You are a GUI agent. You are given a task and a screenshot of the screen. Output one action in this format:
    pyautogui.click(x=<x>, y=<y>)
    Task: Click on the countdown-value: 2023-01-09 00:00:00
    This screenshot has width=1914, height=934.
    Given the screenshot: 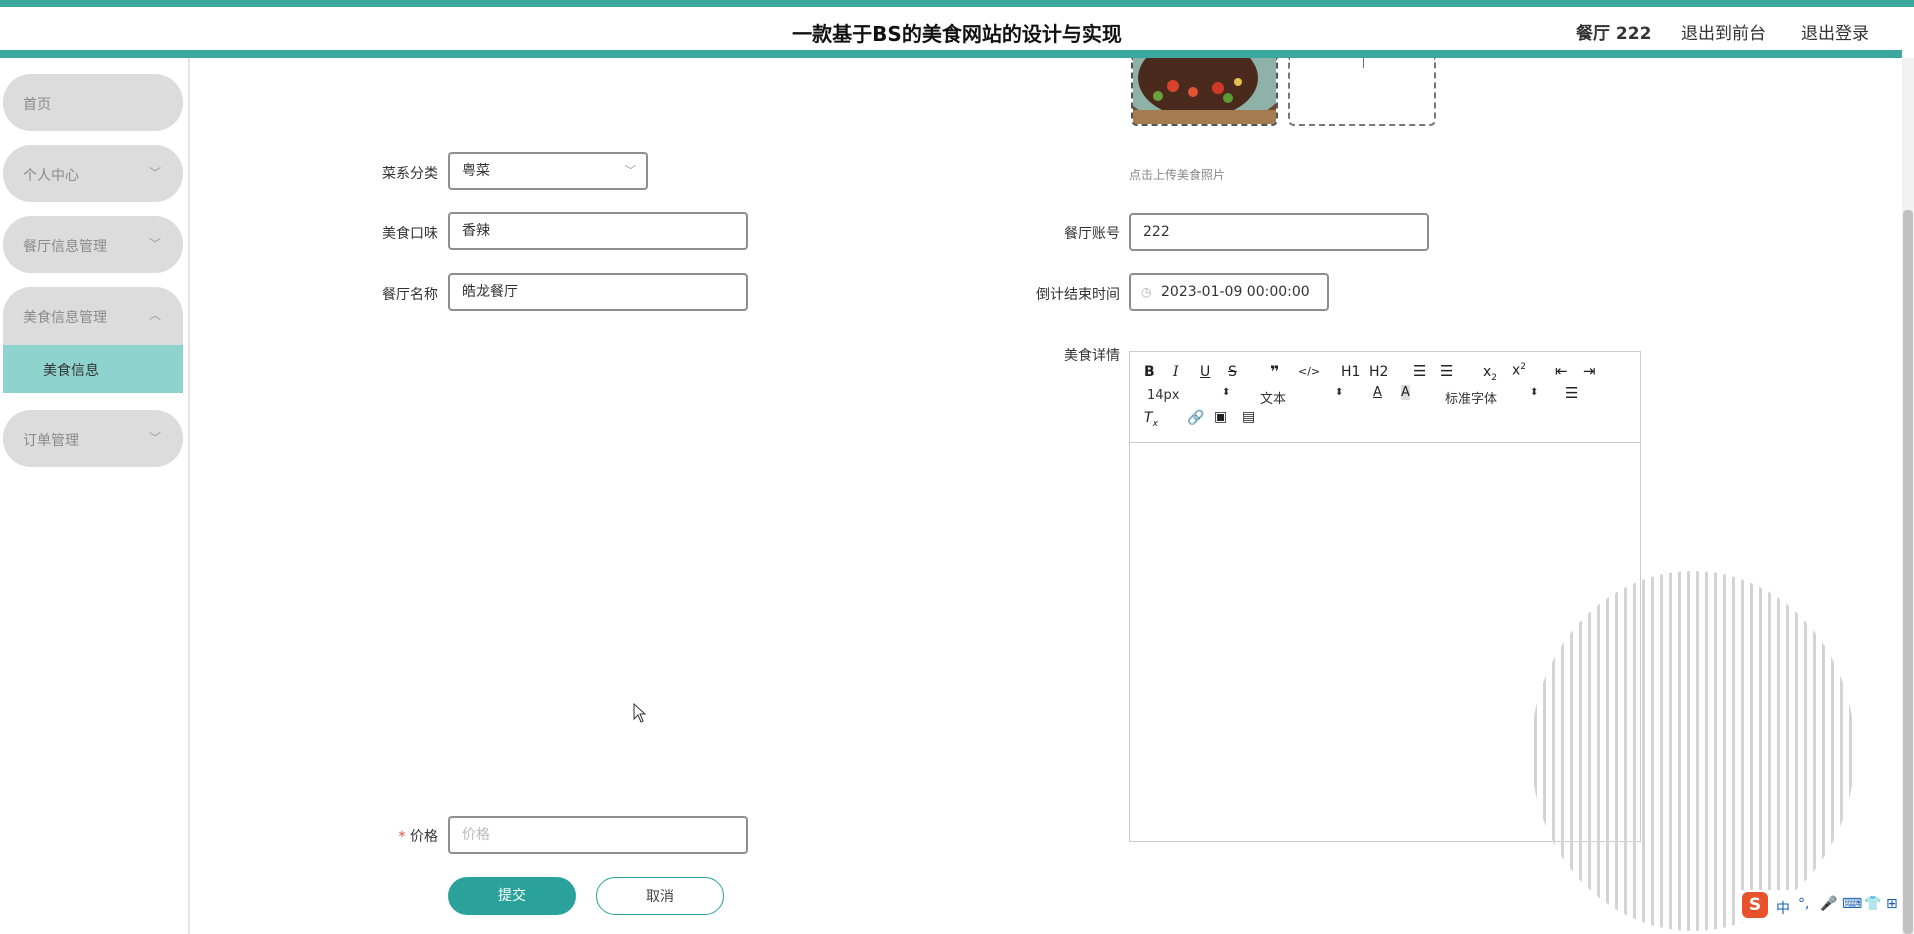 What is the action you would take?
    pyautogui.click(x=1235, y=292)
    